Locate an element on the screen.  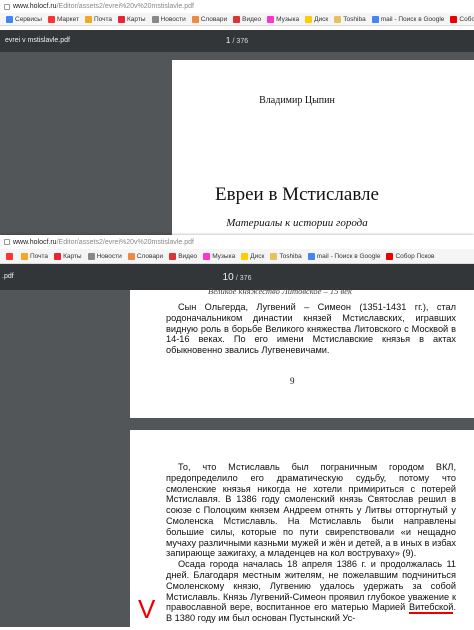
top-bookmark-2: Почта is located at coordinates (98, 19).